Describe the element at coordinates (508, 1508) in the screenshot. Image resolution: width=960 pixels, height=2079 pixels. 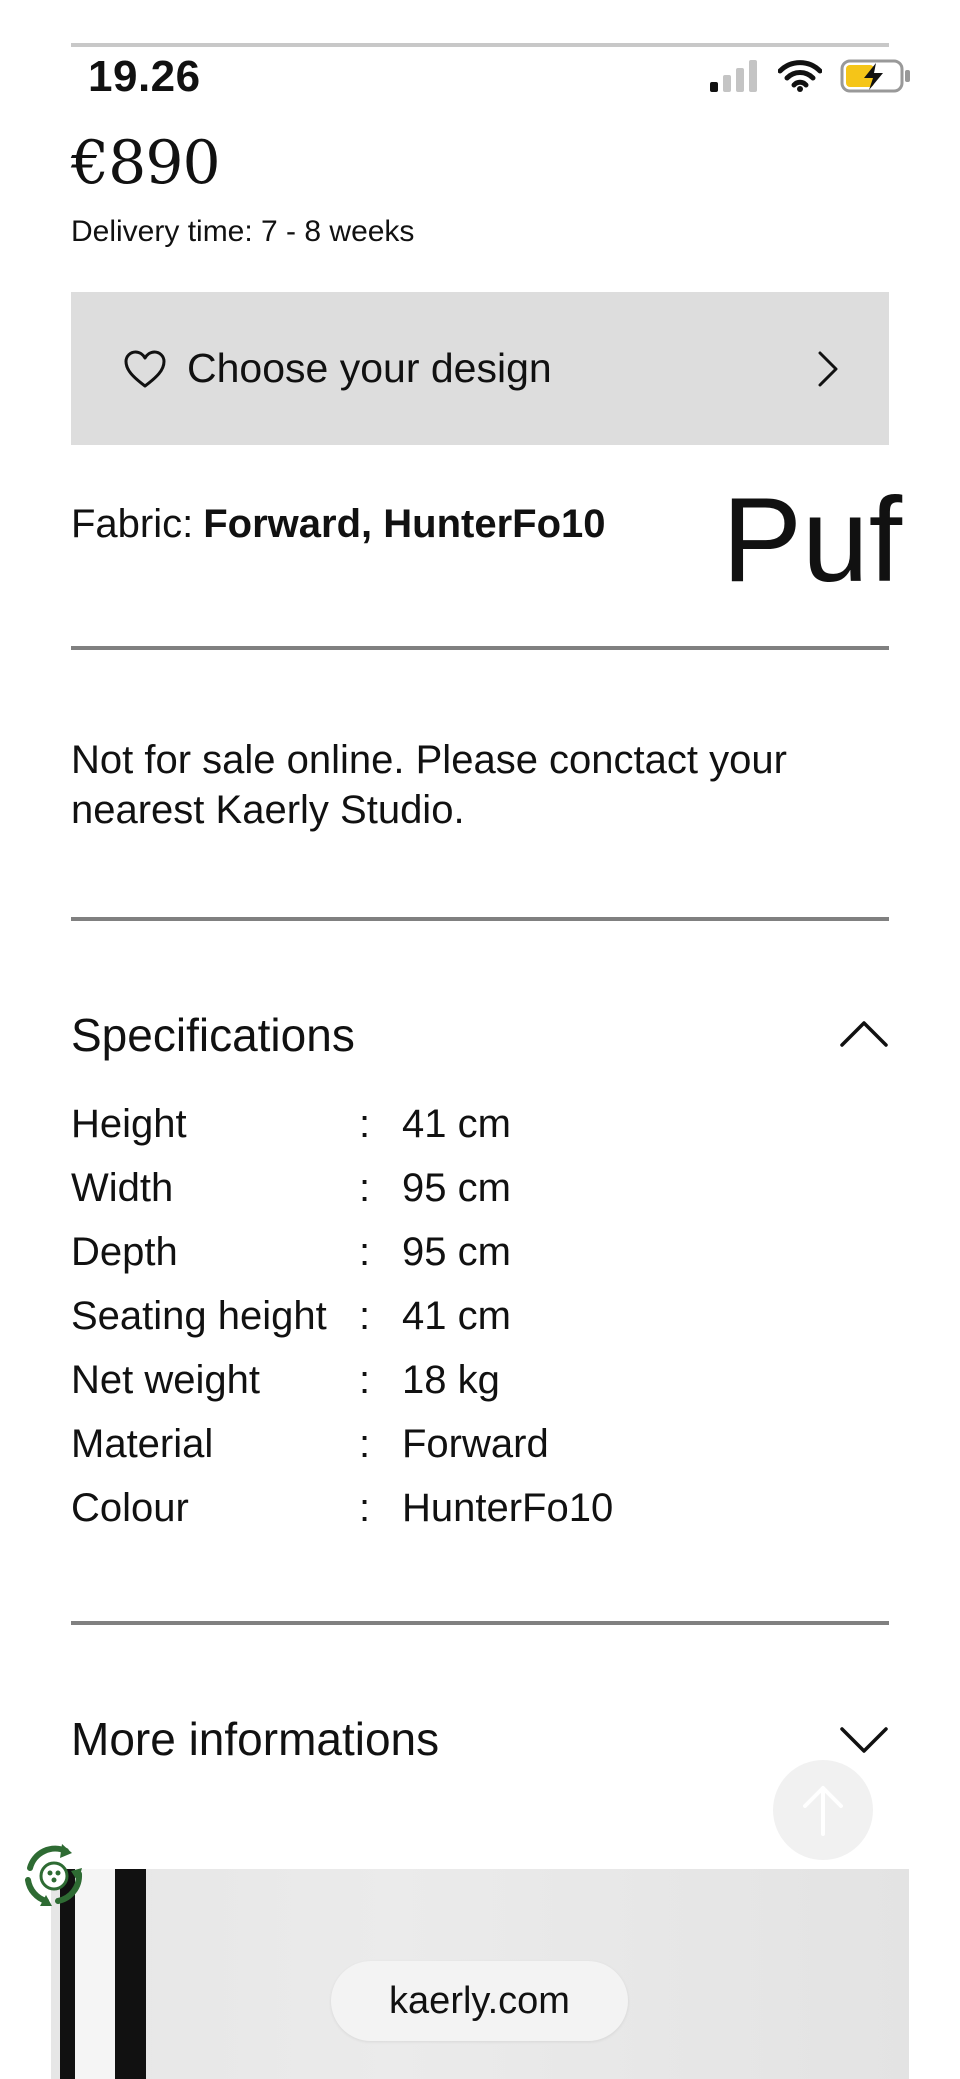
I see `spec-value: HunterFo10` at that location.